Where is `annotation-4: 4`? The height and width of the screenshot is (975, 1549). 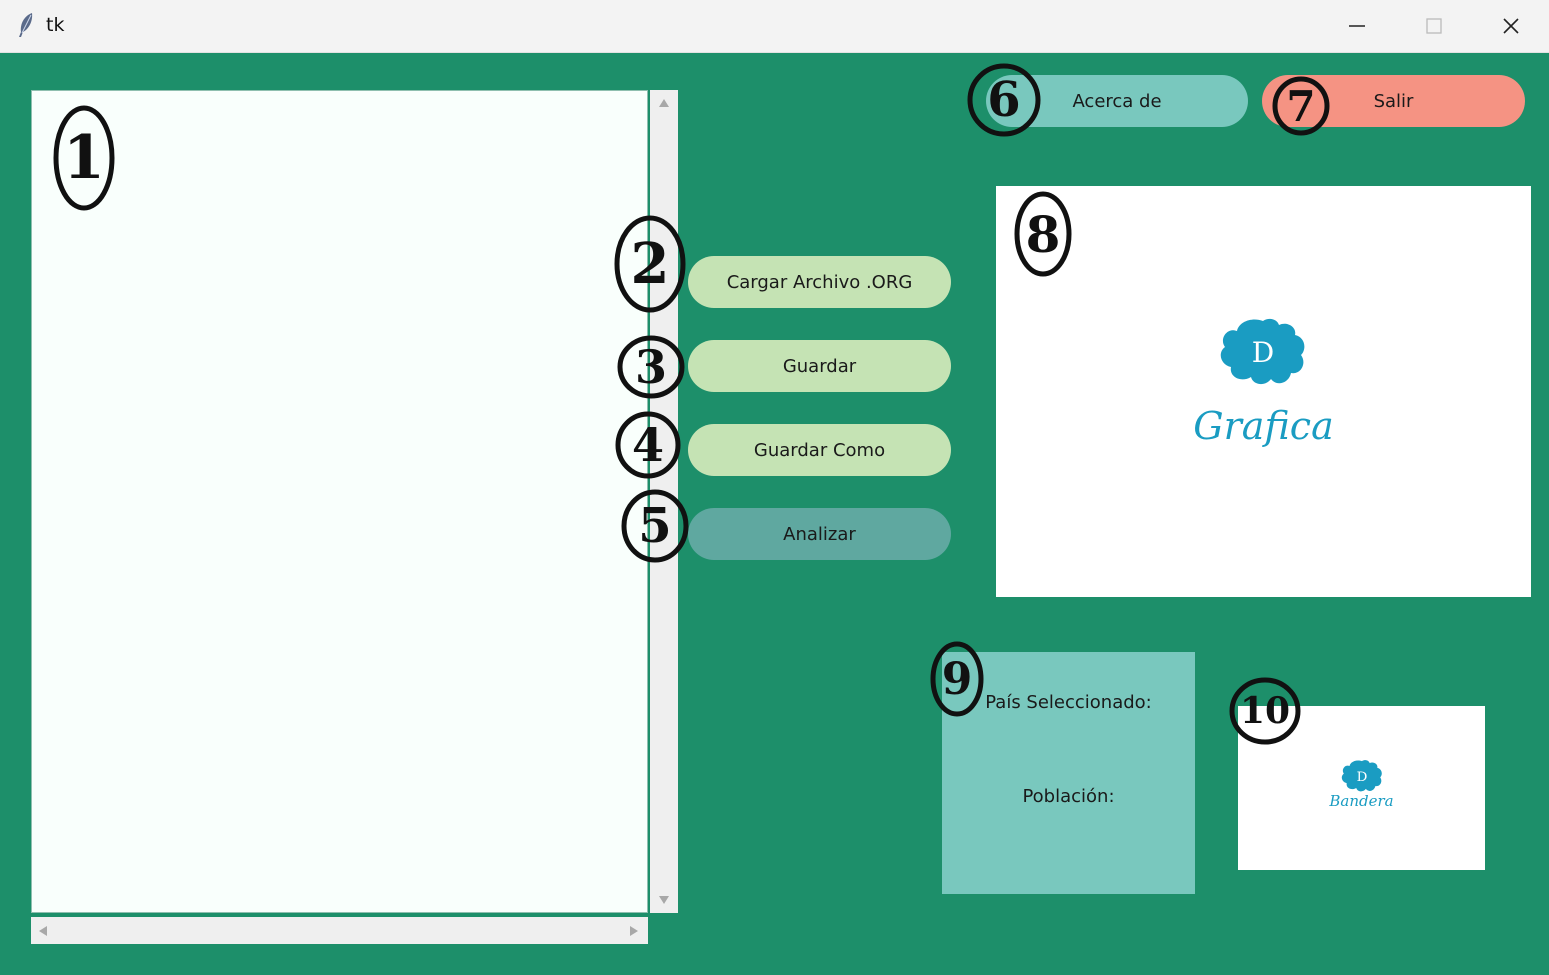 annotation-4: 4 is located at coordinates (648, 445).